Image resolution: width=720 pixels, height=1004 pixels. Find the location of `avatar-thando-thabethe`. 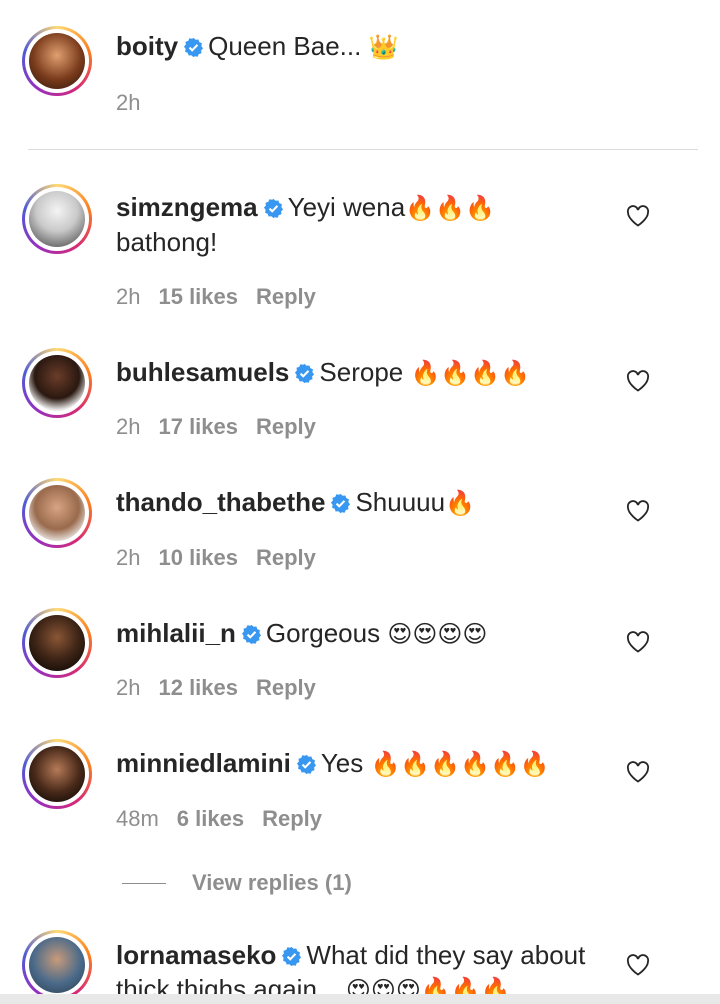

avatar-thando-thabethe is located at coordinates (57, 513).